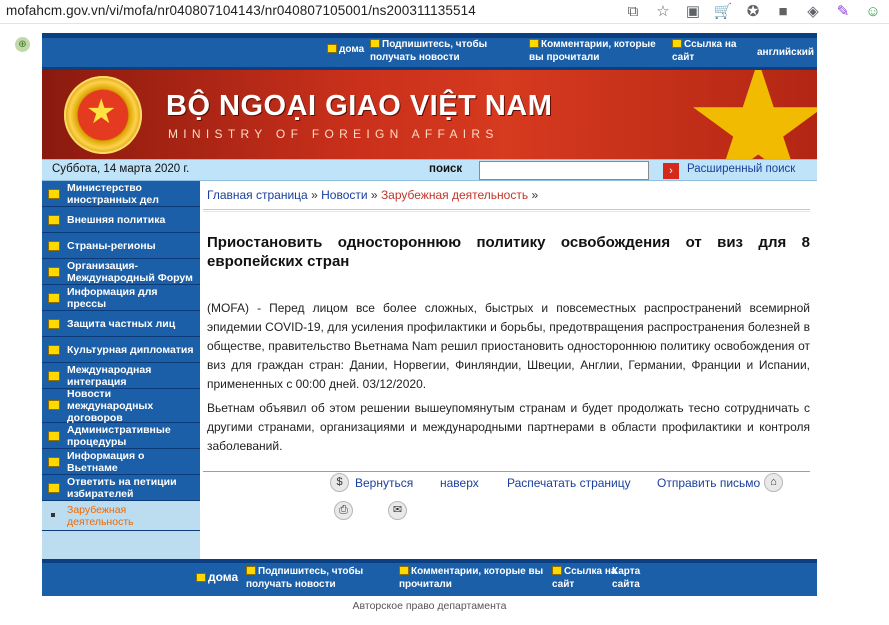  I want to click on extension-icon: ▣, so click(693, 12).